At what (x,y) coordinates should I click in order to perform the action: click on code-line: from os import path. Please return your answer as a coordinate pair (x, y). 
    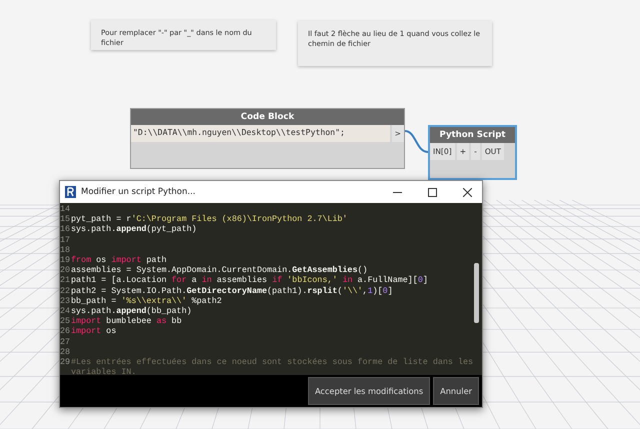
    Looking at the image, I should click on (119, 260).